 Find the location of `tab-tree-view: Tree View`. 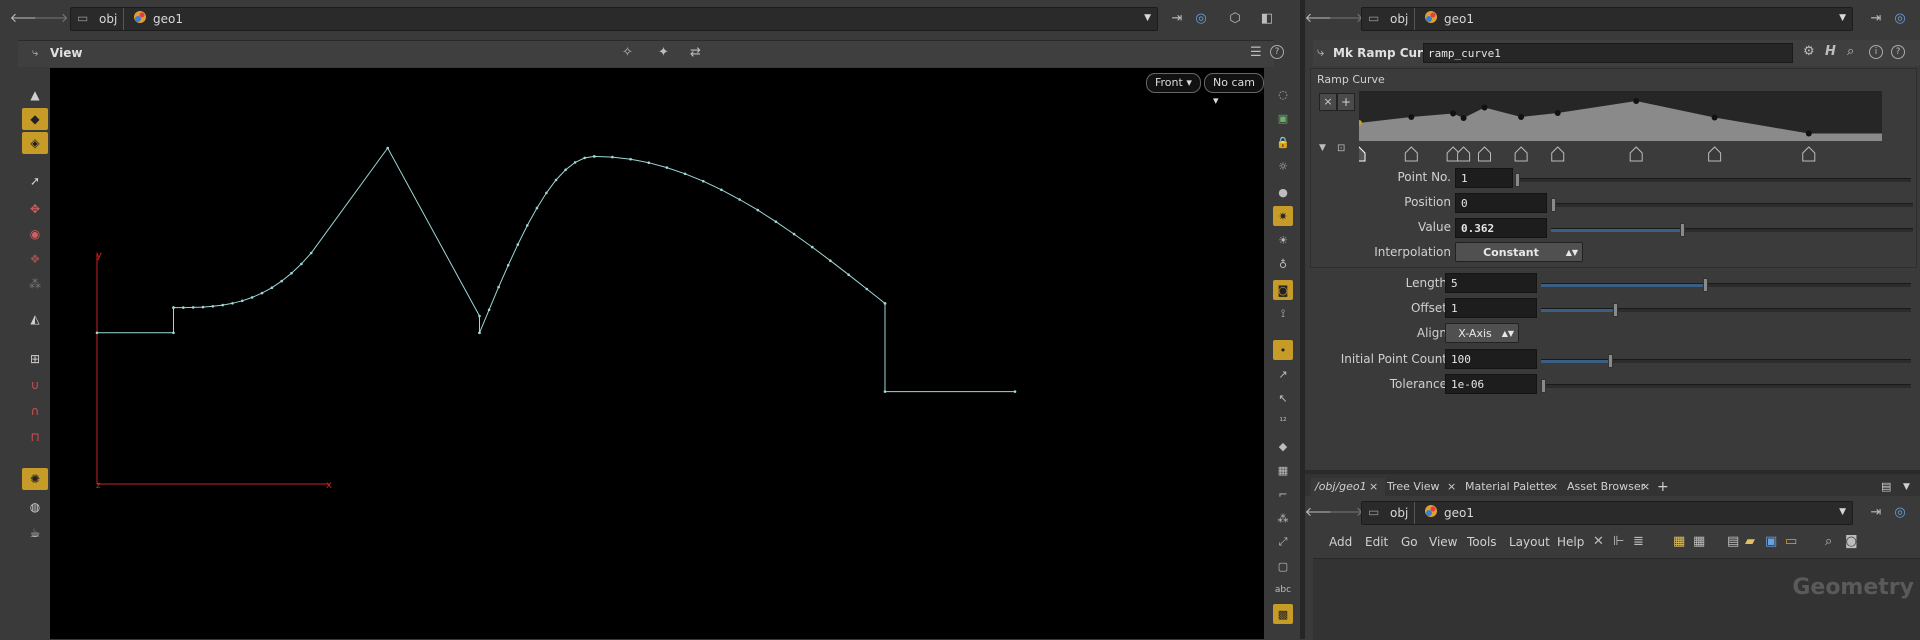

tab-tree-view: Tree View is located at coordinates (1413, 487).